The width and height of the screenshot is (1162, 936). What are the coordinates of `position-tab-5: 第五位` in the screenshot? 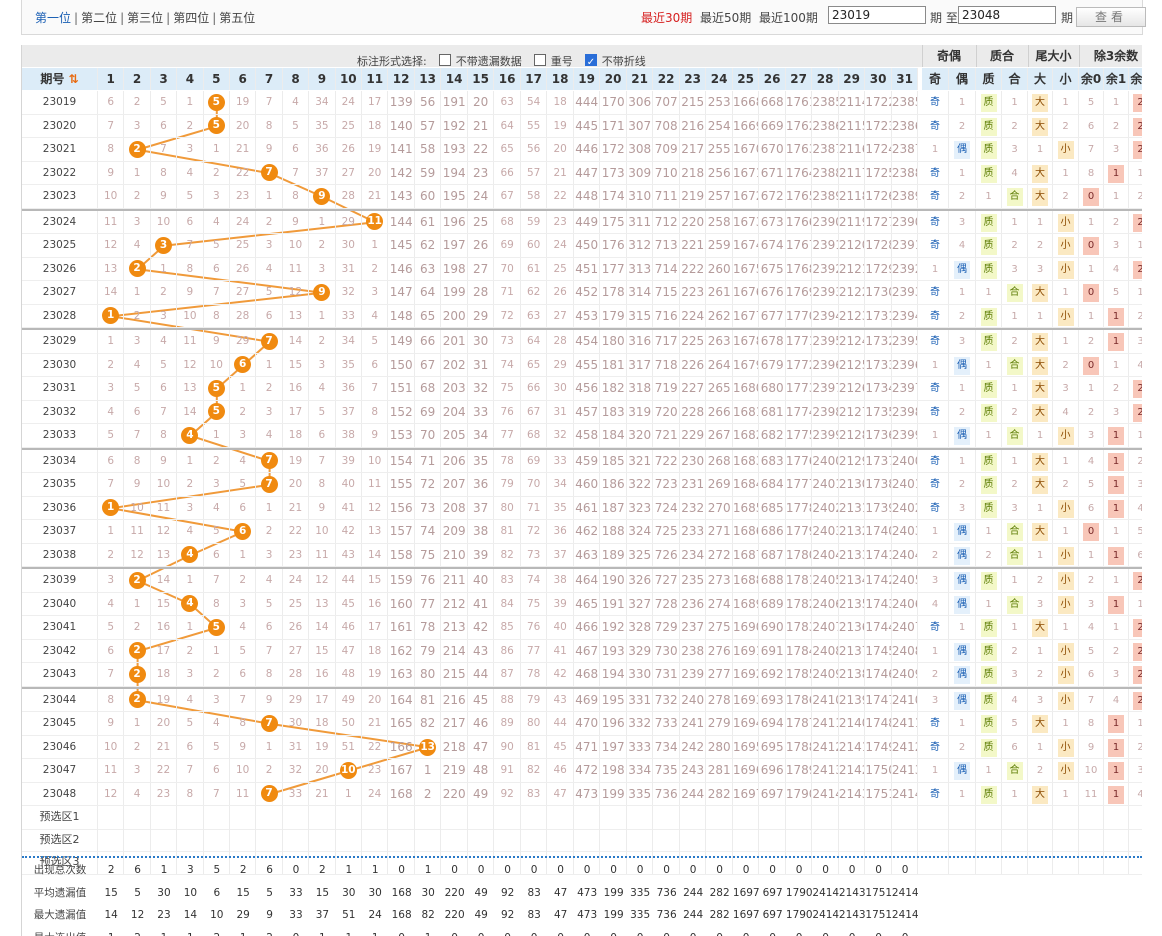 It's located at (237, 18).